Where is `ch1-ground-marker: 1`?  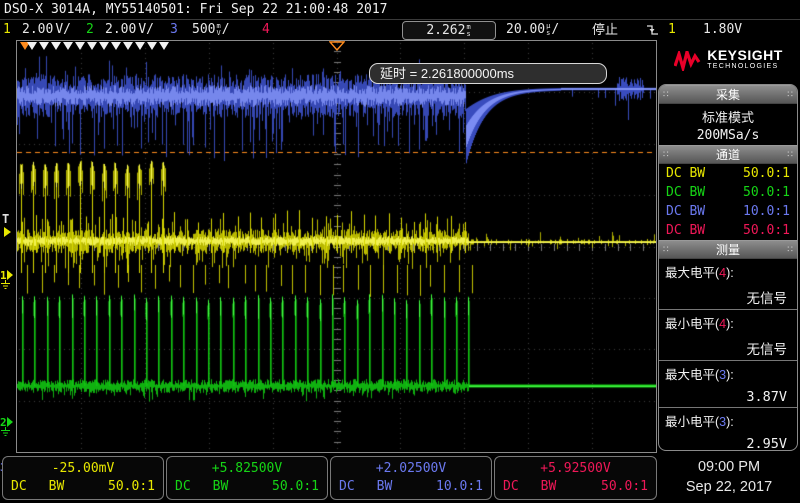 ch1-ground-marker: 1 is located at coordinates (6, 280).